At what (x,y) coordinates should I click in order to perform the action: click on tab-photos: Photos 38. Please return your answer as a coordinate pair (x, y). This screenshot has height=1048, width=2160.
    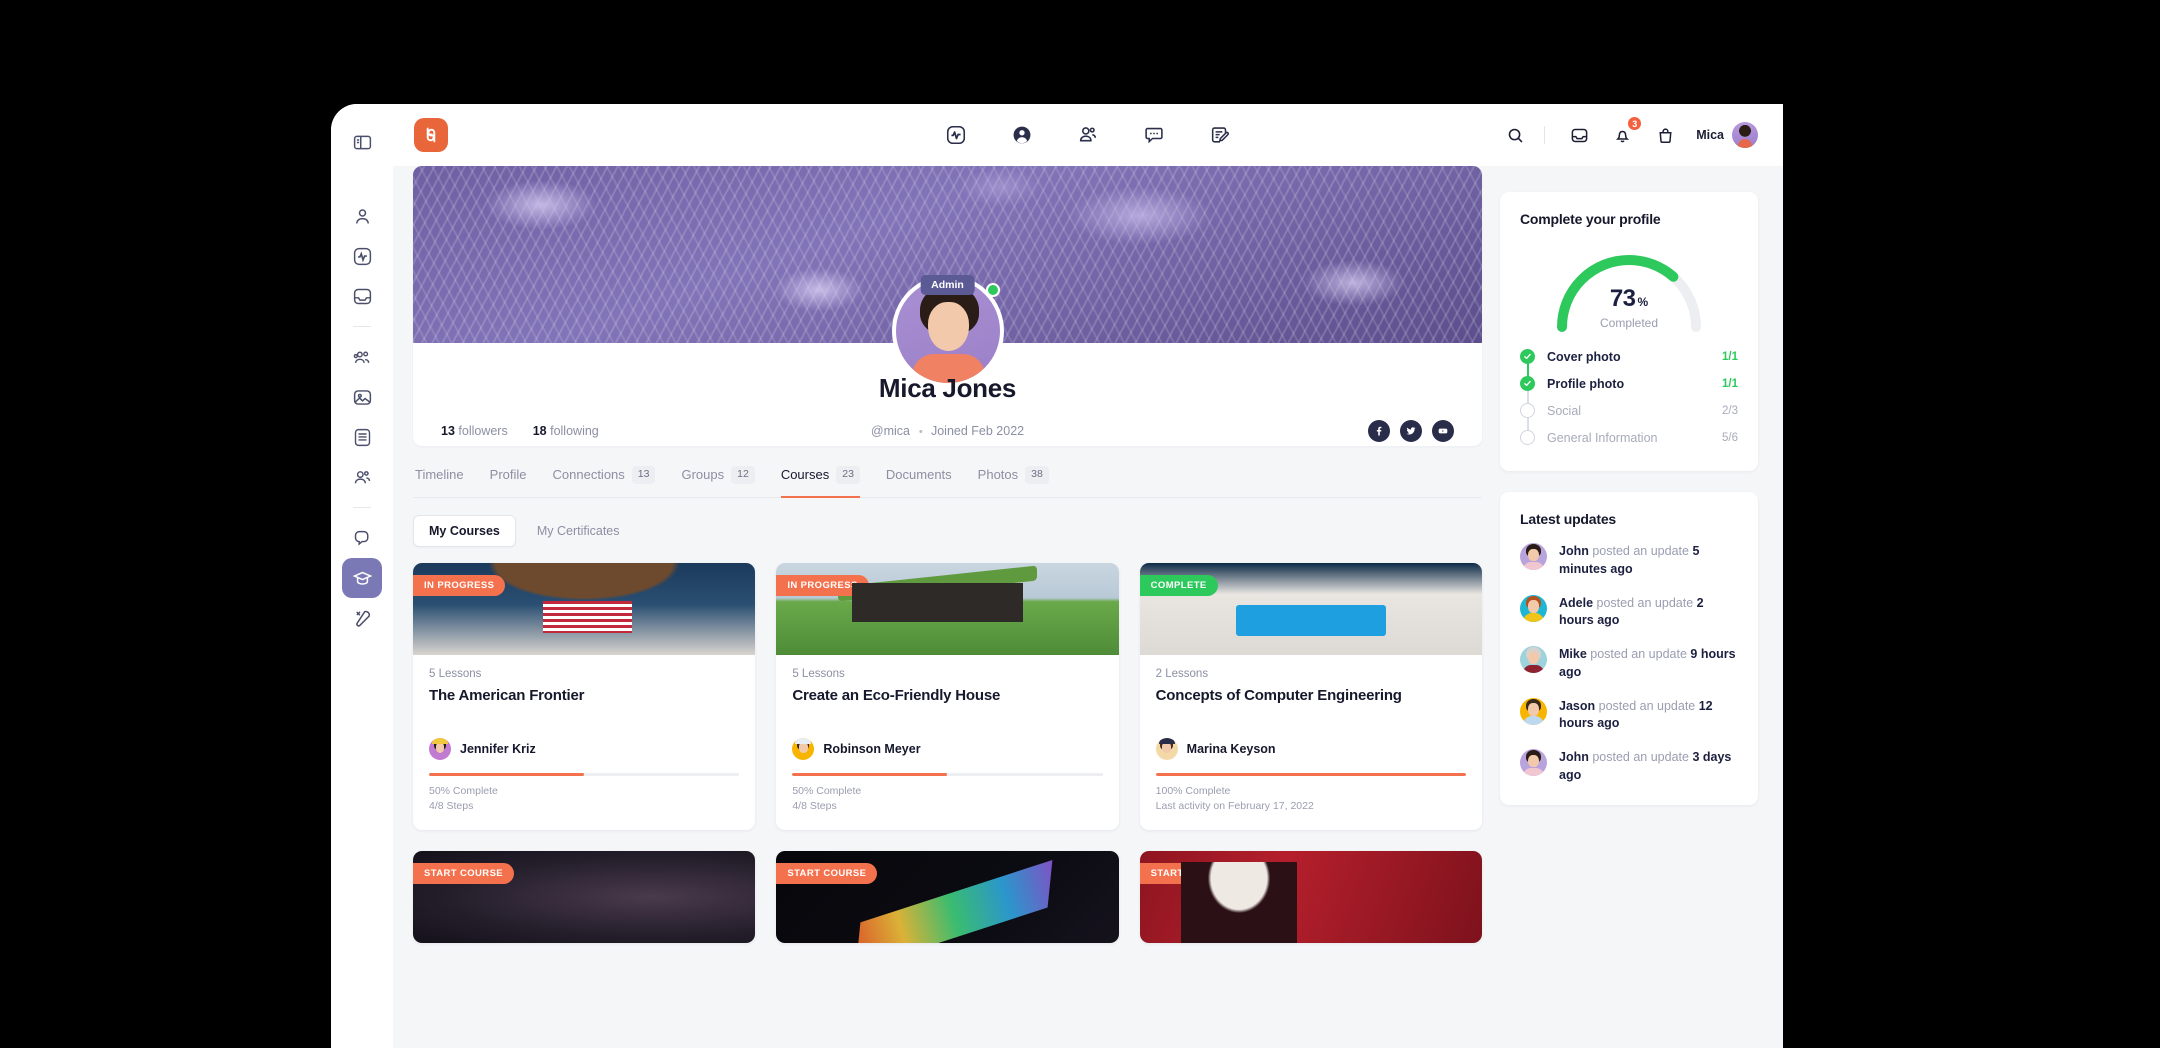
    Looking at the image, I should click on (1013, 482).